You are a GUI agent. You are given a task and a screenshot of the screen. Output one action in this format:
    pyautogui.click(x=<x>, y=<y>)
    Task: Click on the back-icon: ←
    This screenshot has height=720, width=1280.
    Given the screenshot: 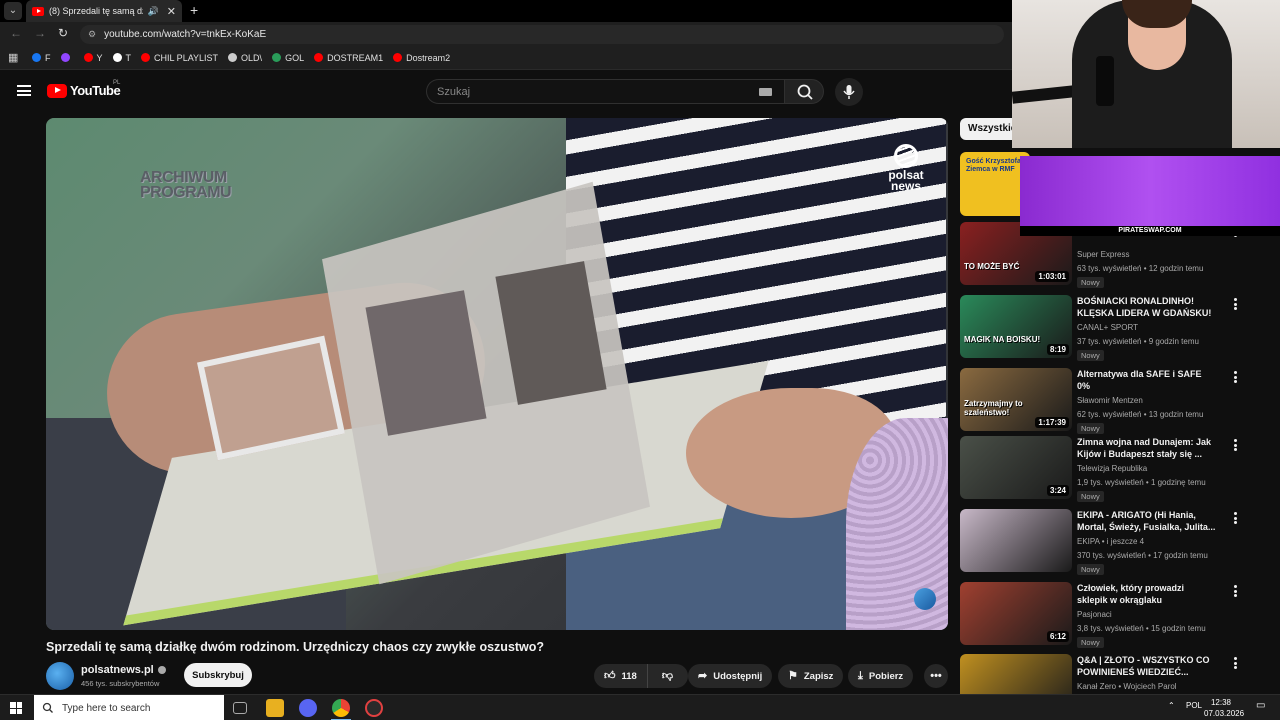 What is the action you would take?
    pyautogui.click(x=16, y=33)
    